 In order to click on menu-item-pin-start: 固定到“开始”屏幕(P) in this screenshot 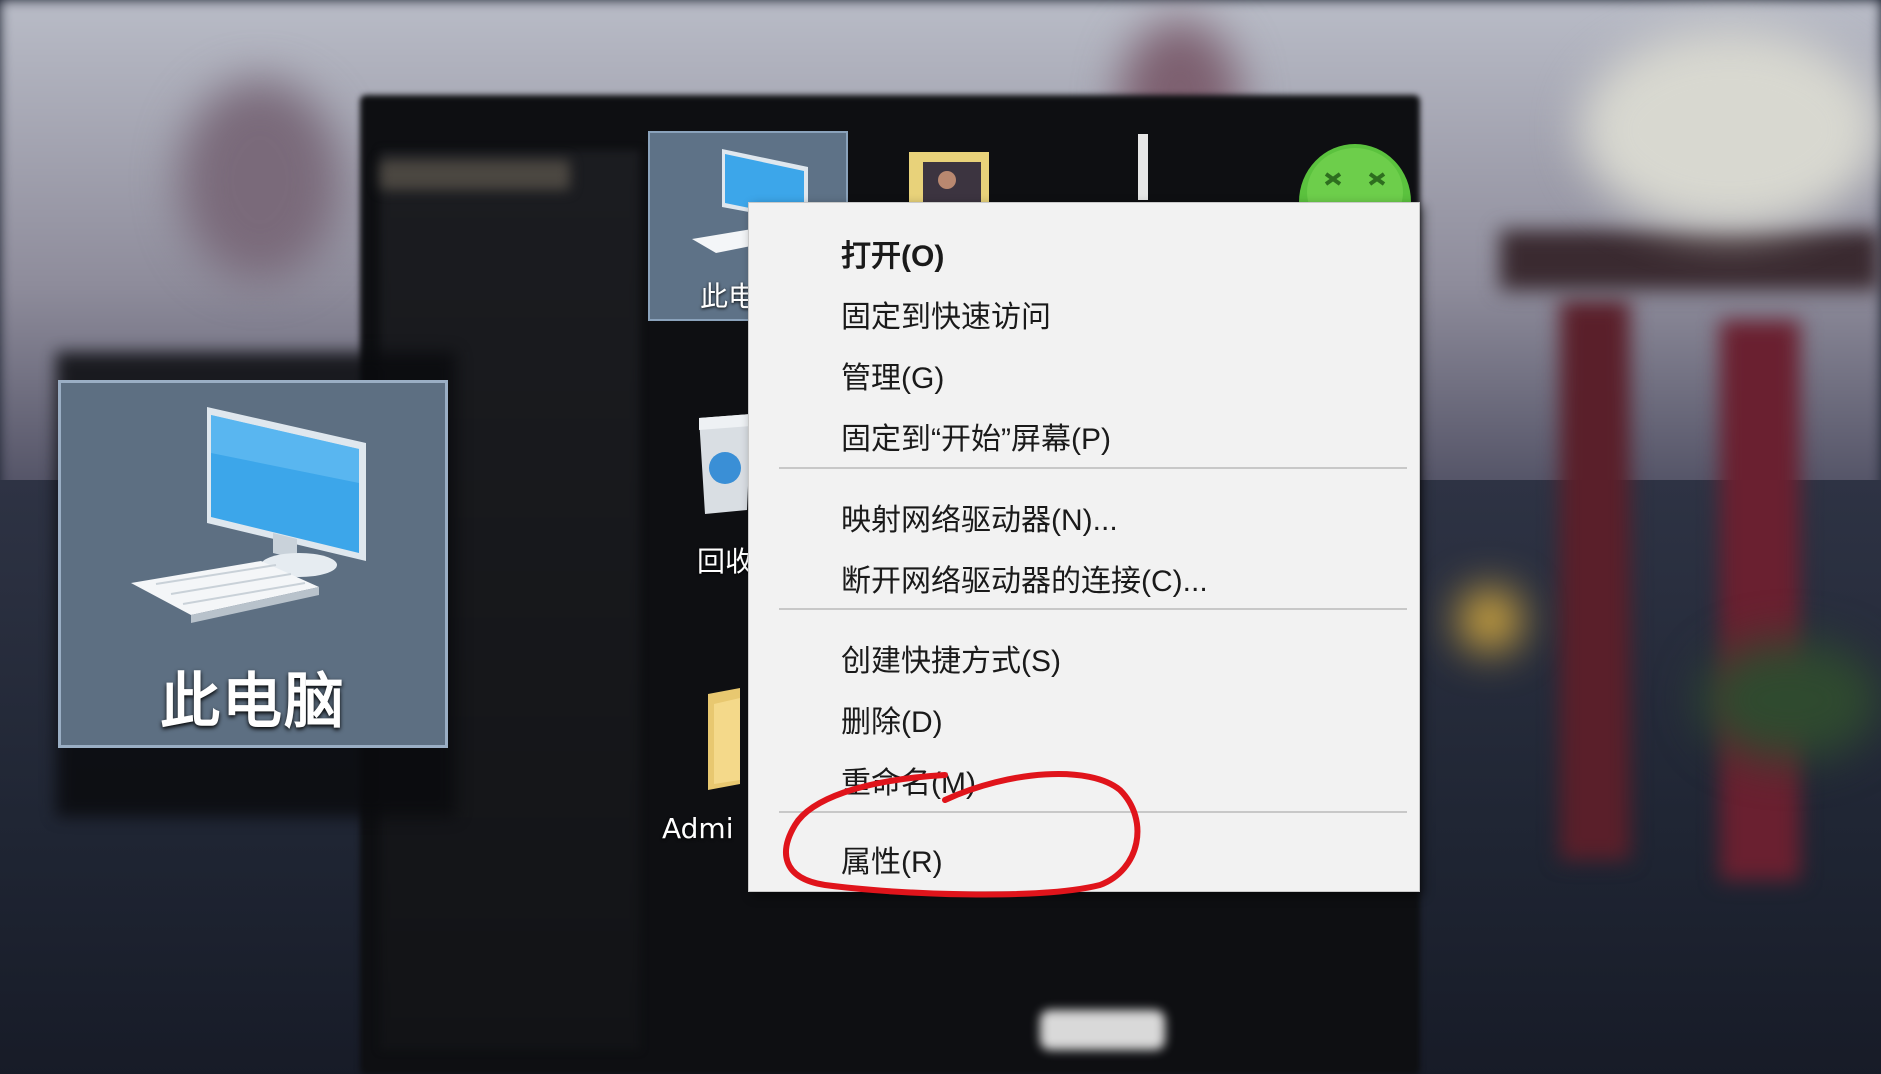, I will do `click(1084, 432)`.